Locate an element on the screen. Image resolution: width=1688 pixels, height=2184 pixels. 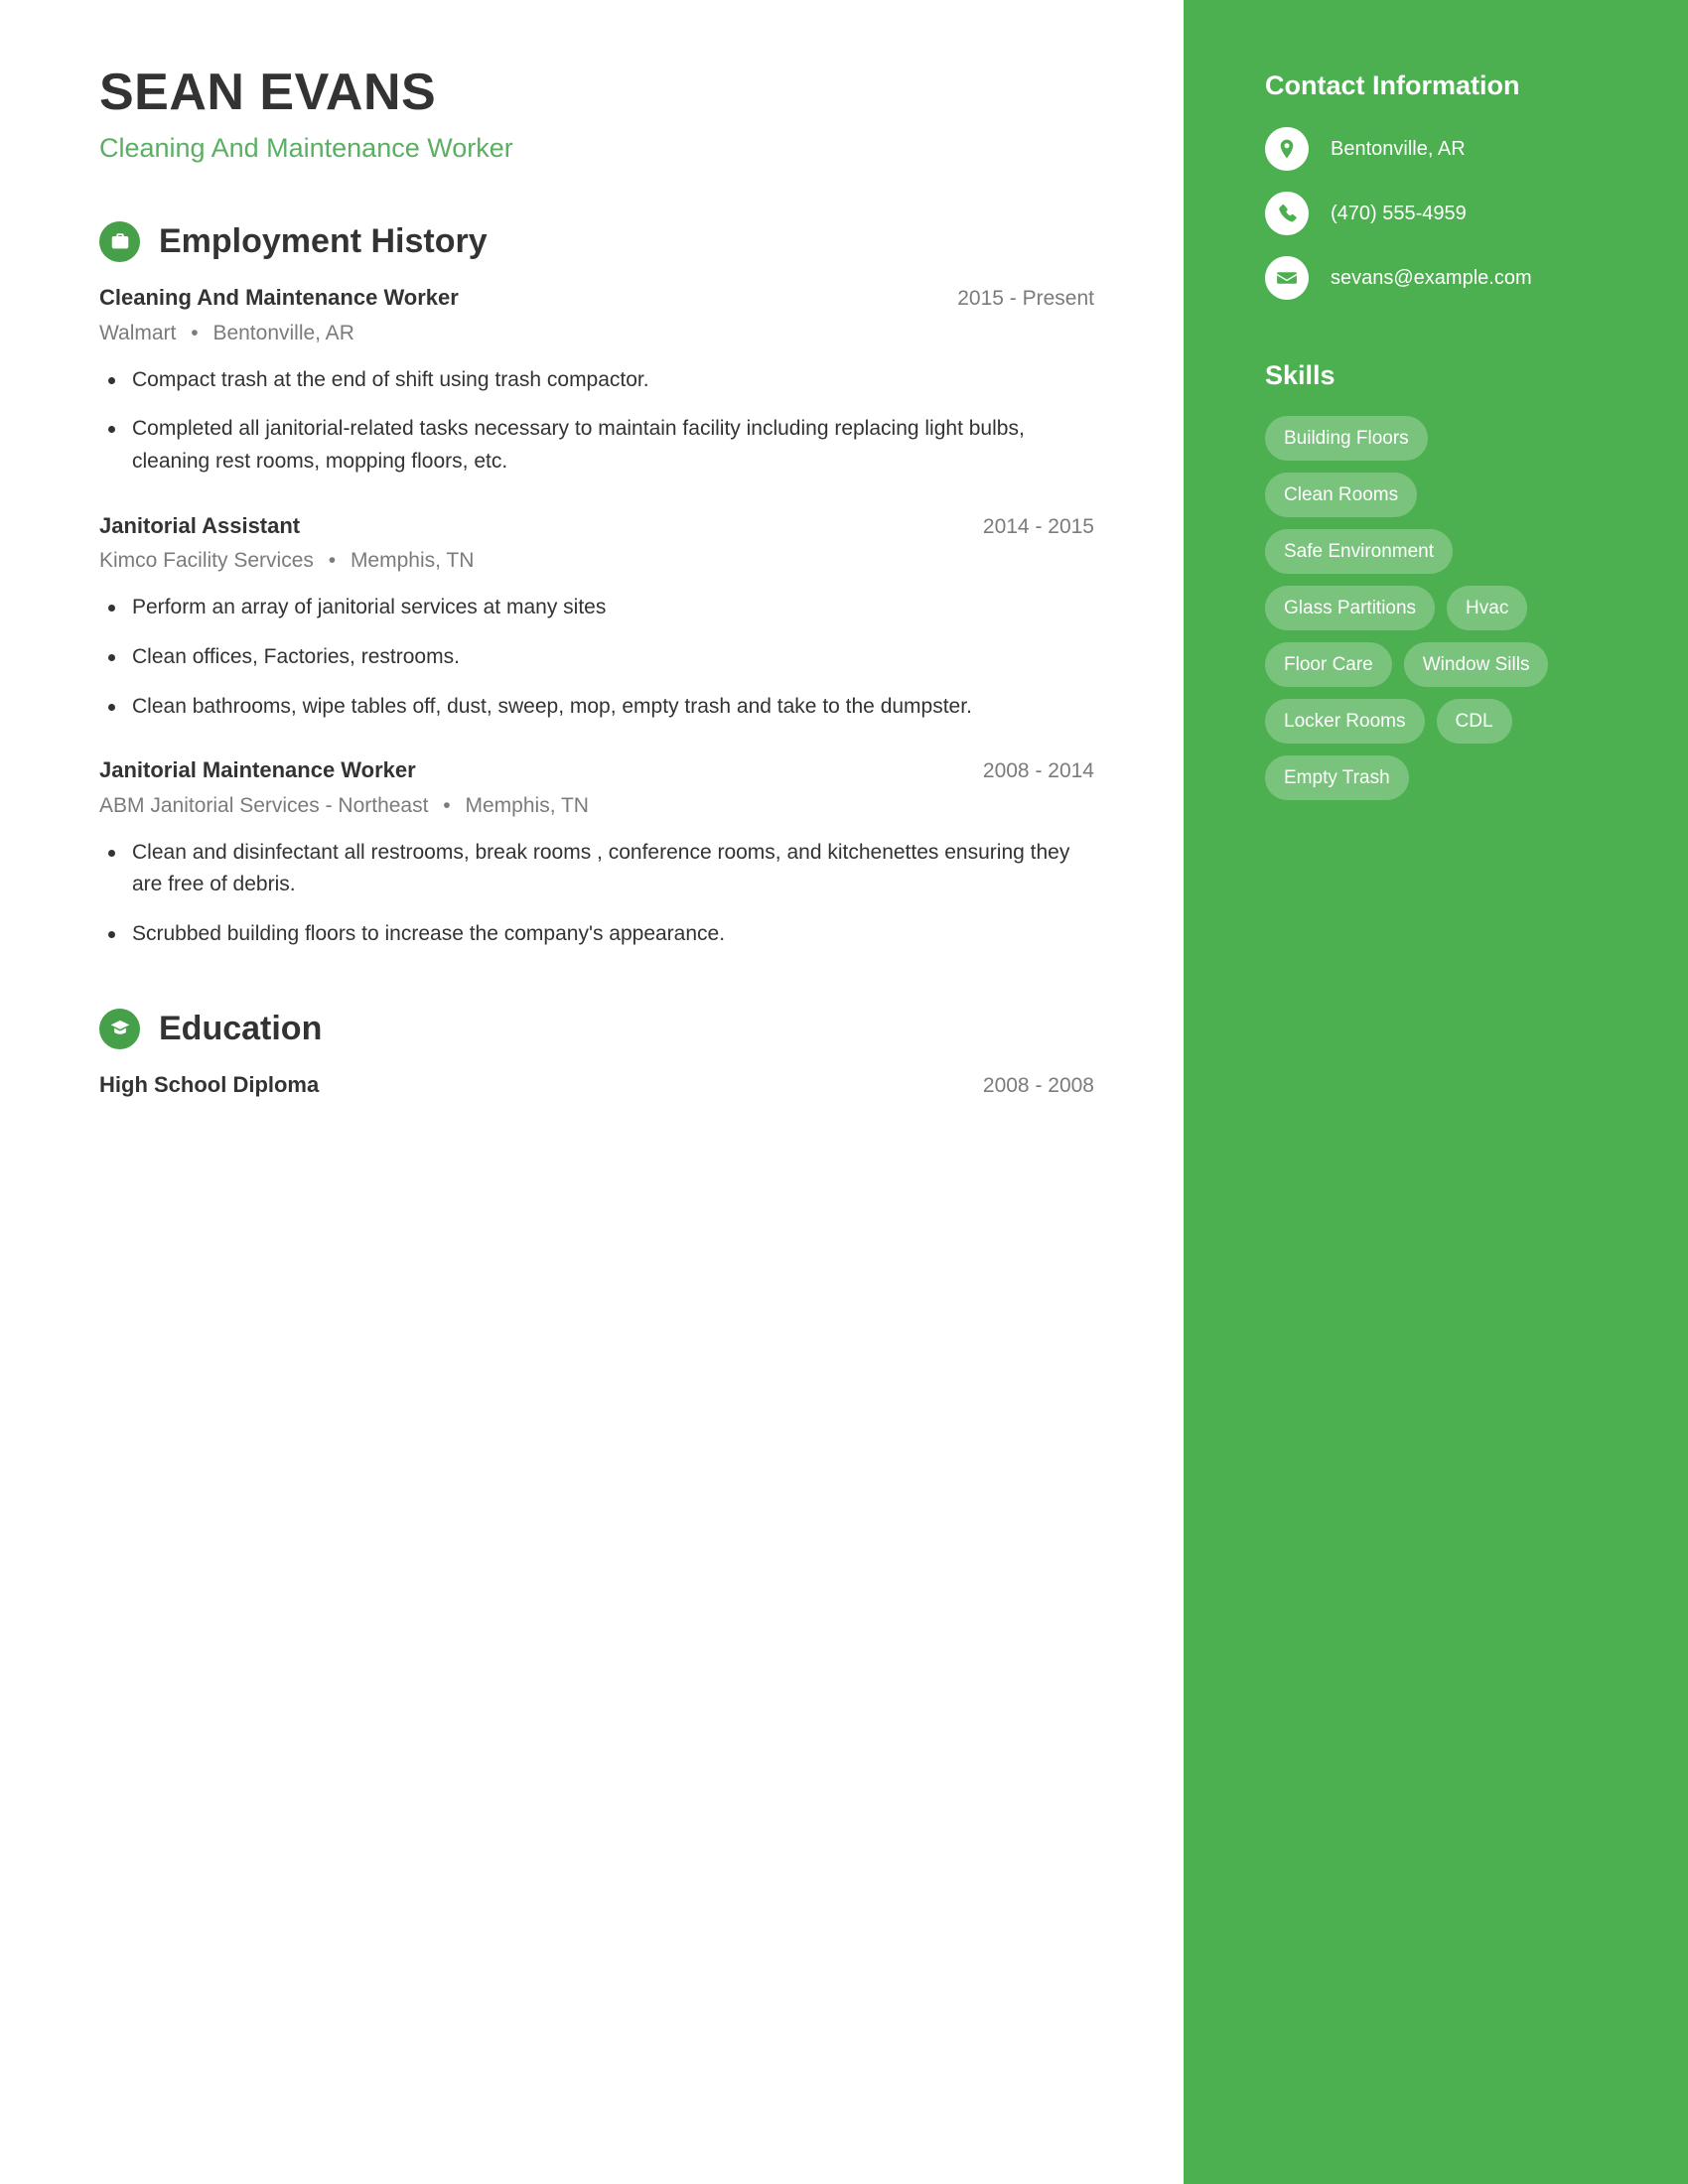
contact-item-location: Bentonville, AR is located at coordinates (1446, 149).